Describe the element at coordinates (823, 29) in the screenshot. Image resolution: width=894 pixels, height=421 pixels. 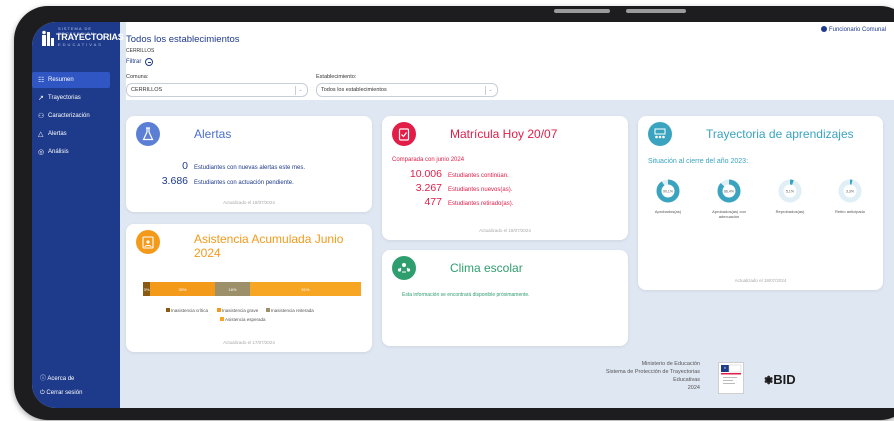
I see `user-icon` at that location.